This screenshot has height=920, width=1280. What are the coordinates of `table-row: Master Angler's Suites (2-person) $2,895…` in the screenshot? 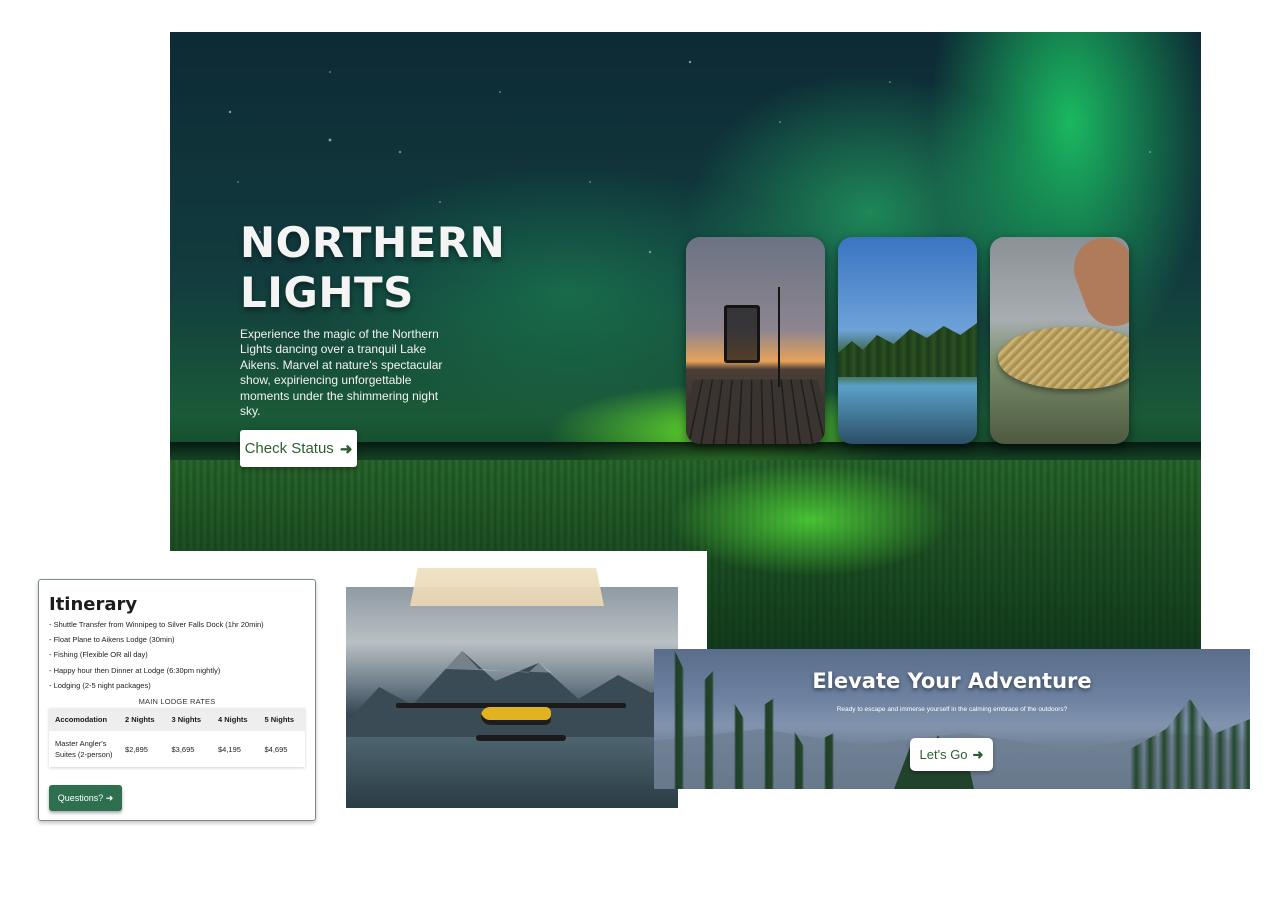 It's located at (177, 749).